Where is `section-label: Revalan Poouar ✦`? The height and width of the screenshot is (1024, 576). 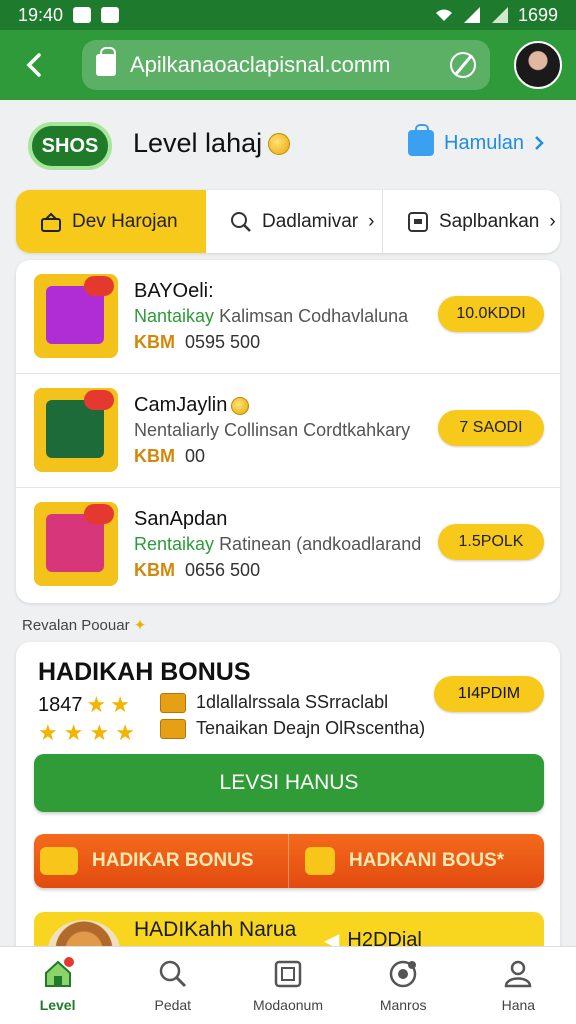 section-label: Revalan Poouar ✦ is located at coordinates (84, 625).